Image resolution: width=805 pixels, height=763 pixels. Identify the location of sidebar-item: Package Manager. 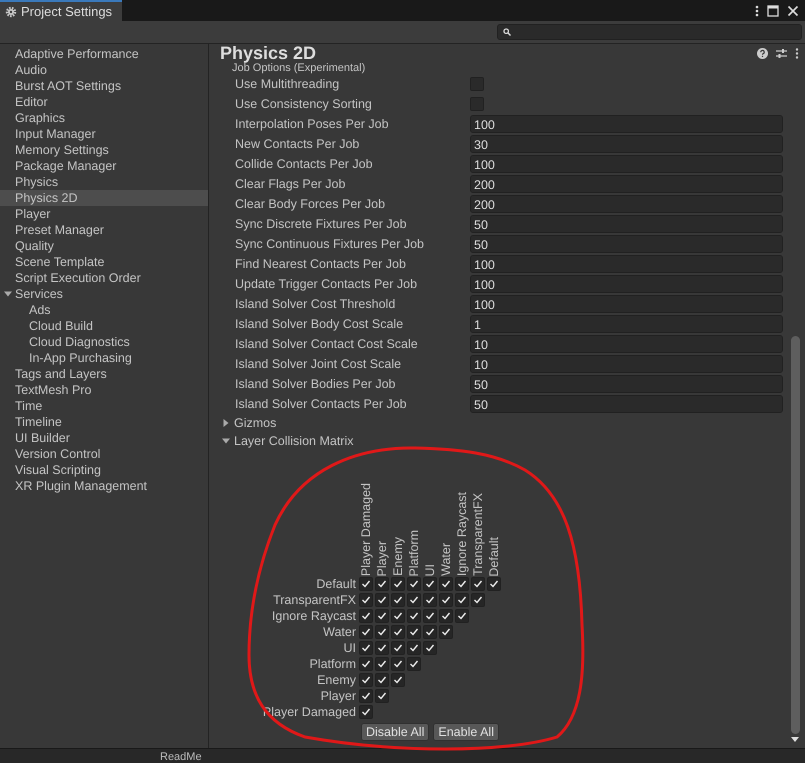
(104, 166).